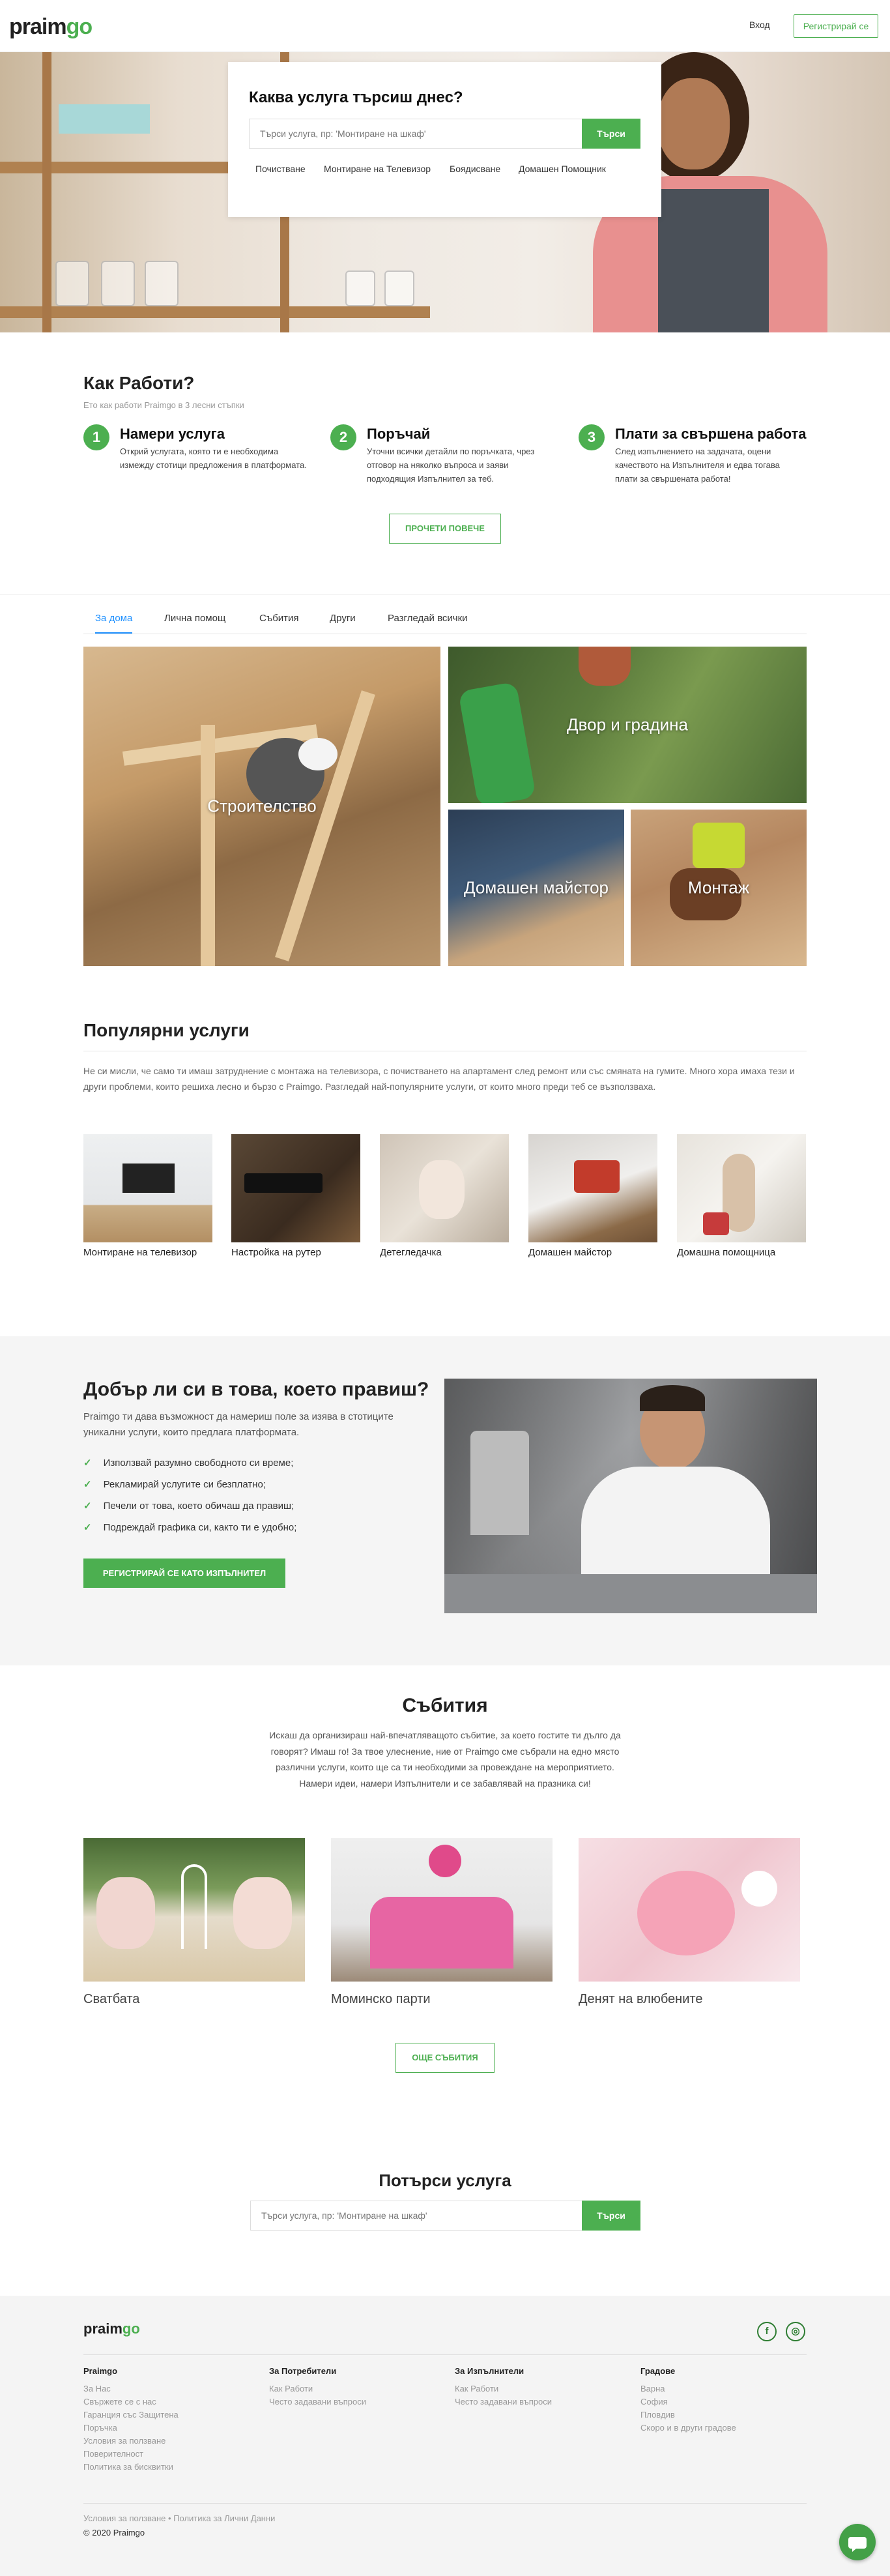  Describe the element at coordinates (475, 169) in the screenshot. I see `quick-link-painting: Боядисване` at that location.